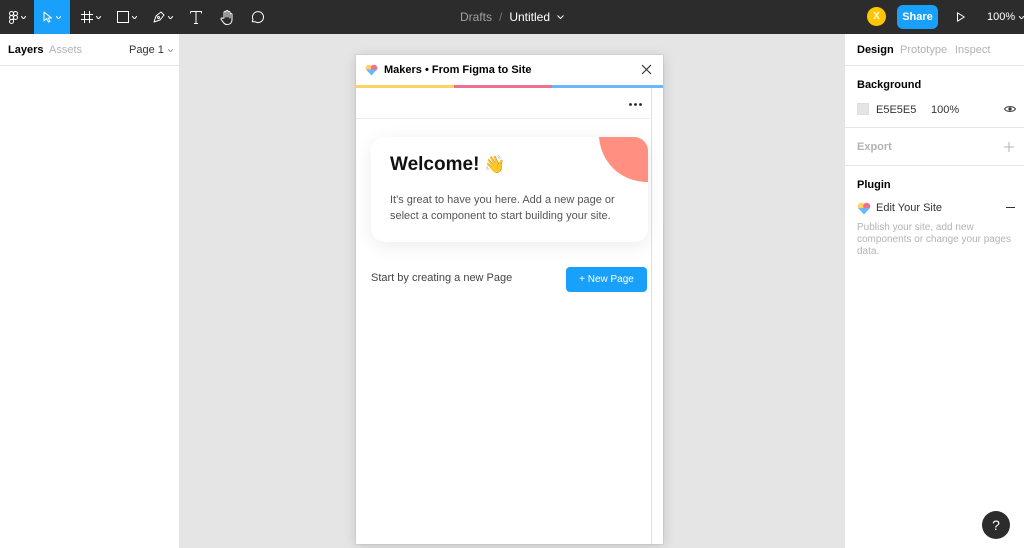  What do you see at coordinates (917, 17) in the screenshot?
I see `share-button: Share` at bounding box center [917, 17].